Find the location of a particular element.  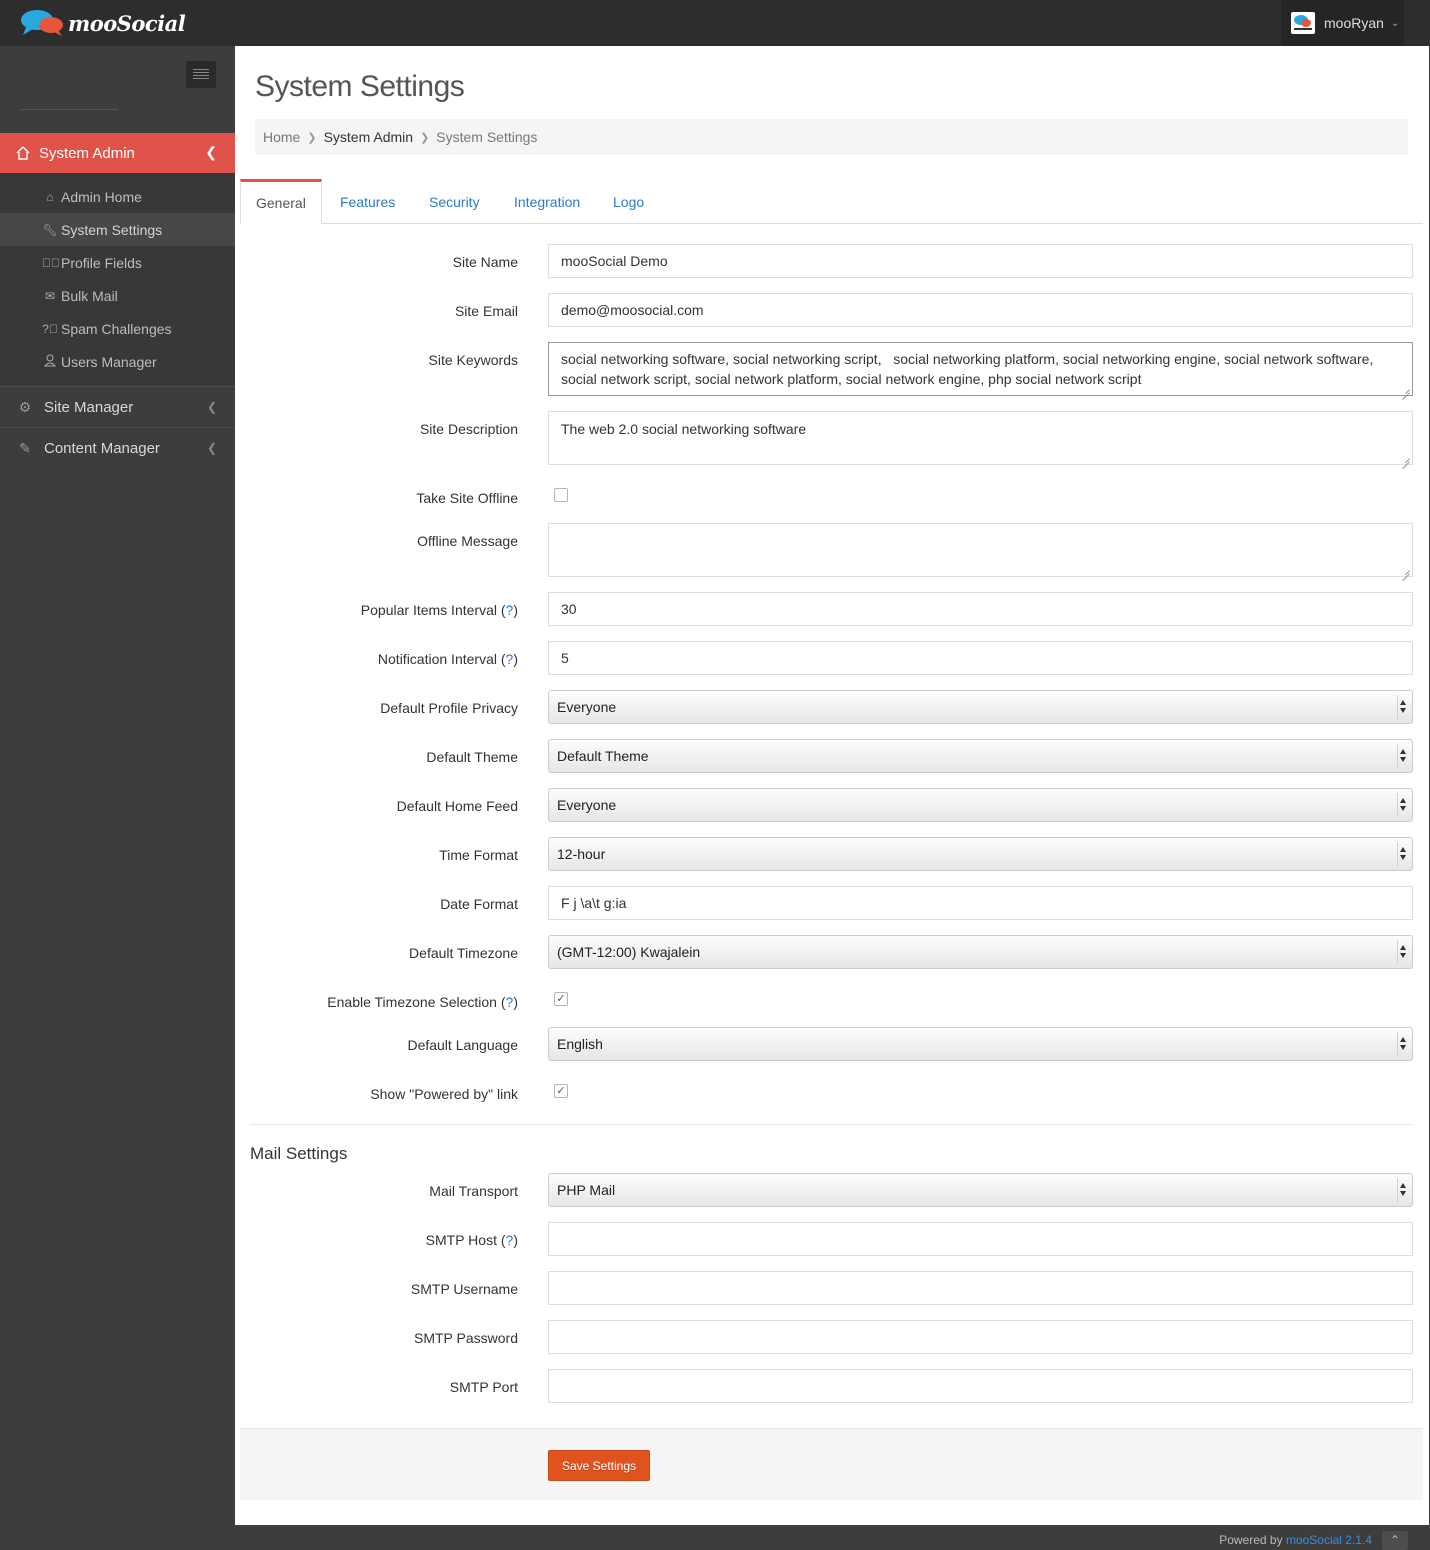

sidebar-item-spam-challenges: ?⃝ Spam Challenges is located at coordinates (117, 328).